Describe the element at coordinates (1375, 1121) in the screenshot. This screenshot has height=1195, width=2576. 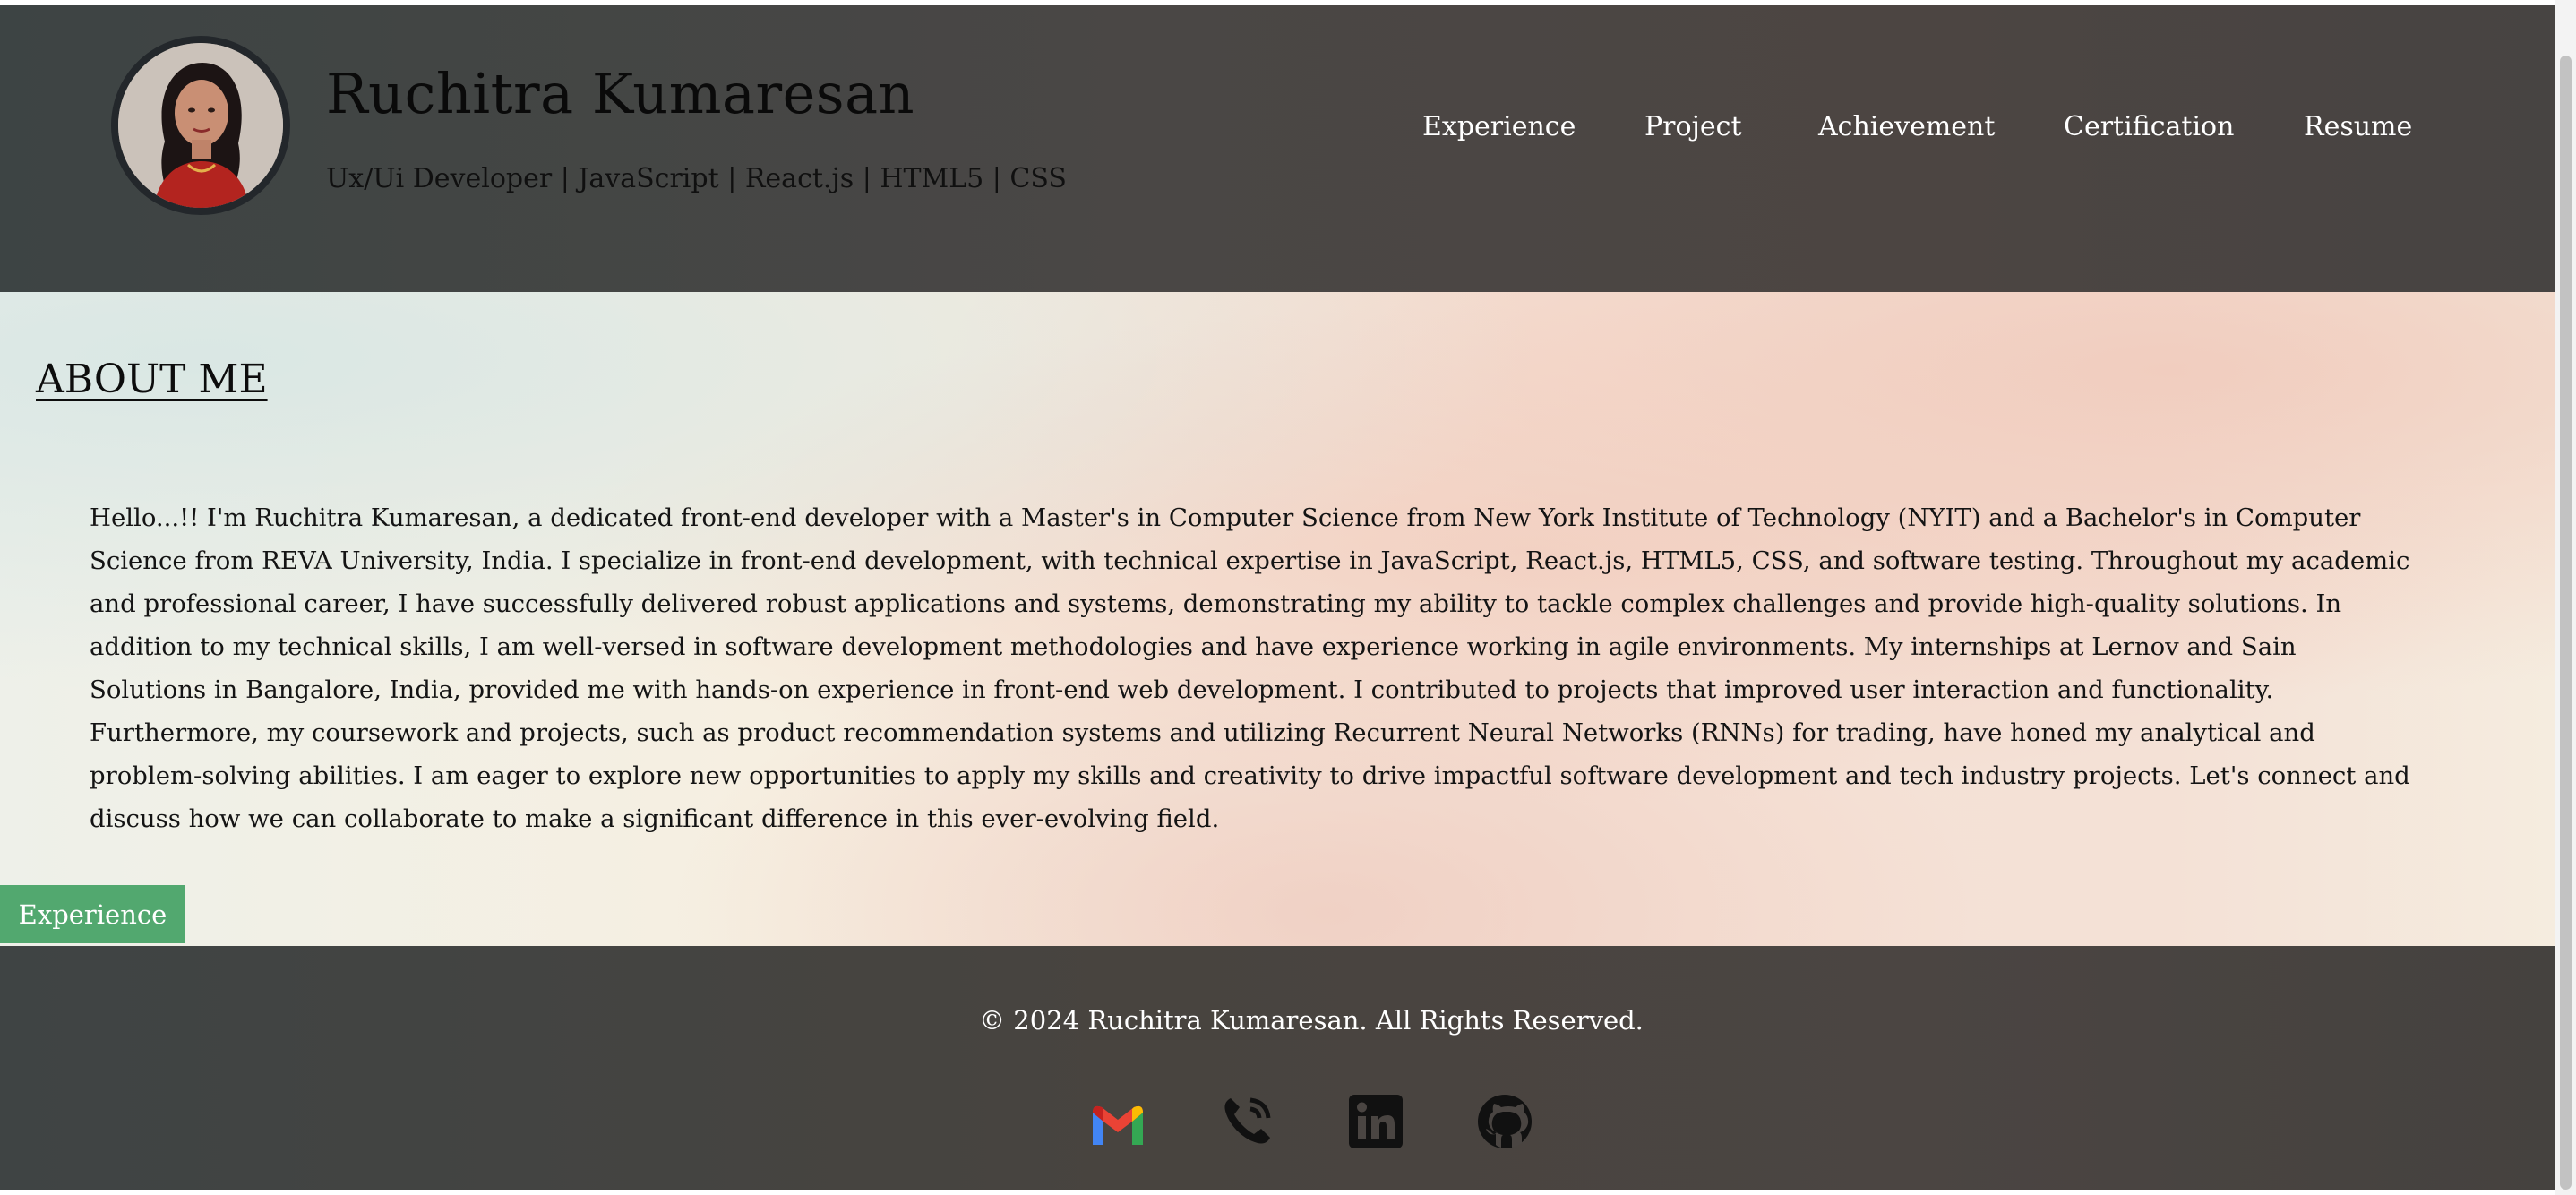
I see `linkedin-icon` at that location.